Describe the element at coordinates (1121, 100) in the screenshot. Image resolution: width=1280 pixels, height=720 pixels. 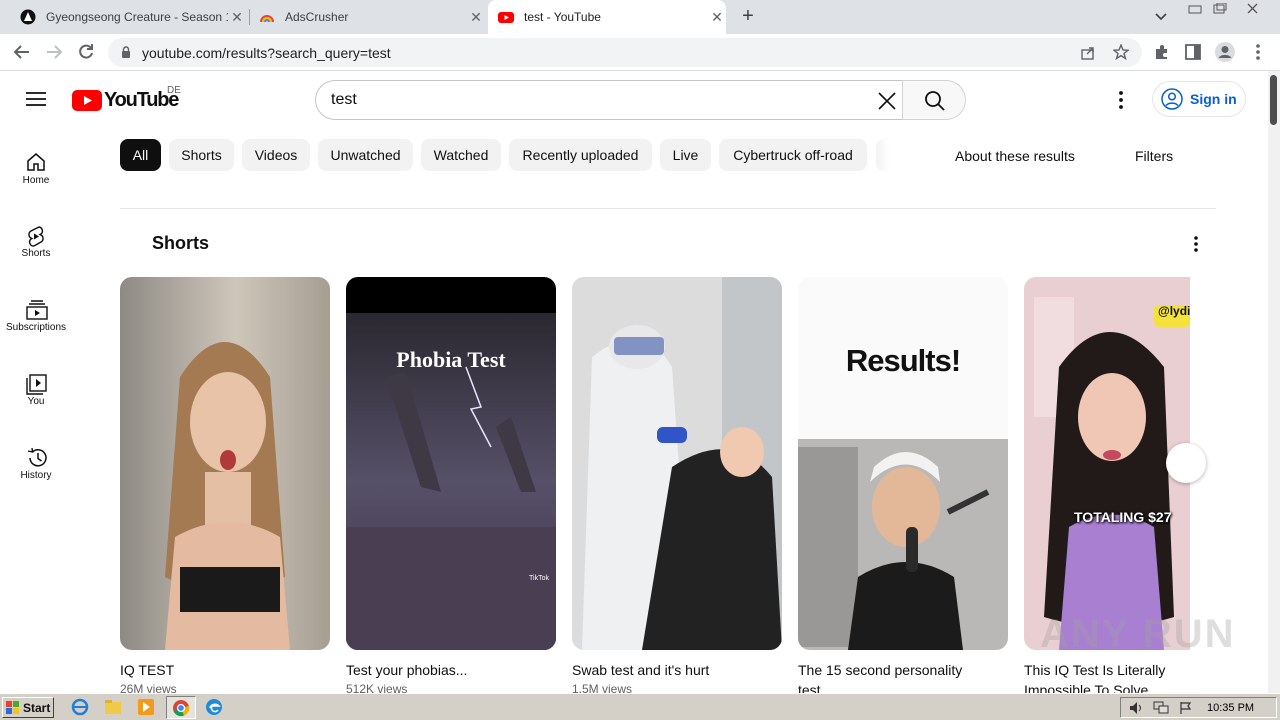
I see `settings-more-icon` at that location.